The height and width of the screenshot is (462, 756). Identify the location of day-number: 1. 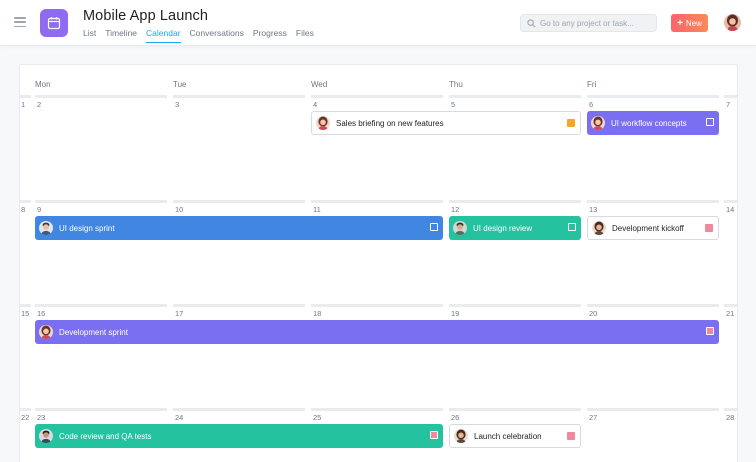
(23, 104).